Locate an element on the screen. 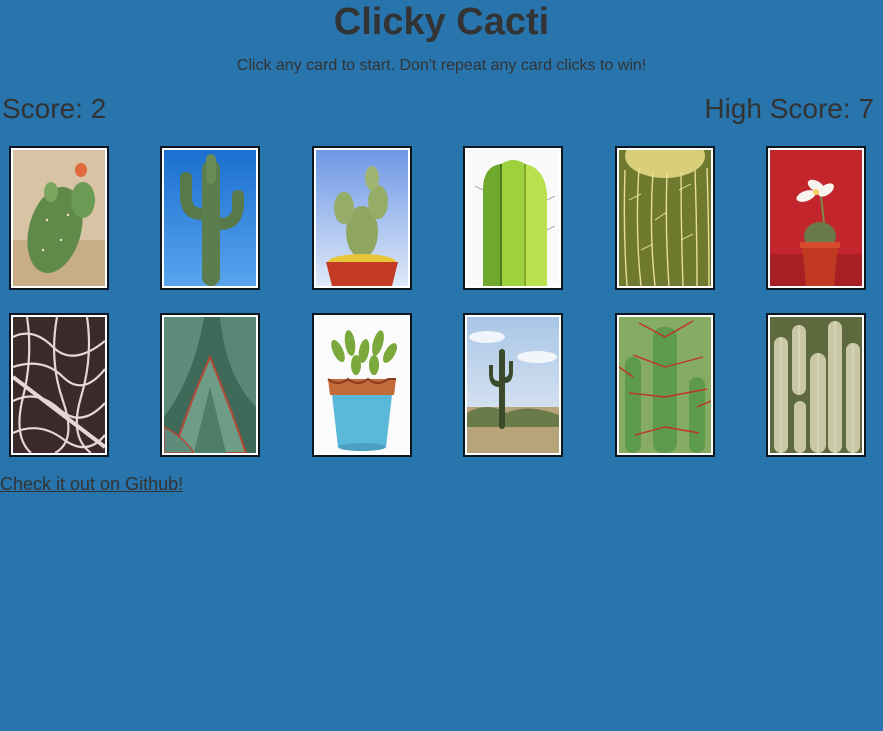  agave-leaves-icon is located at coordinates (210, 385).